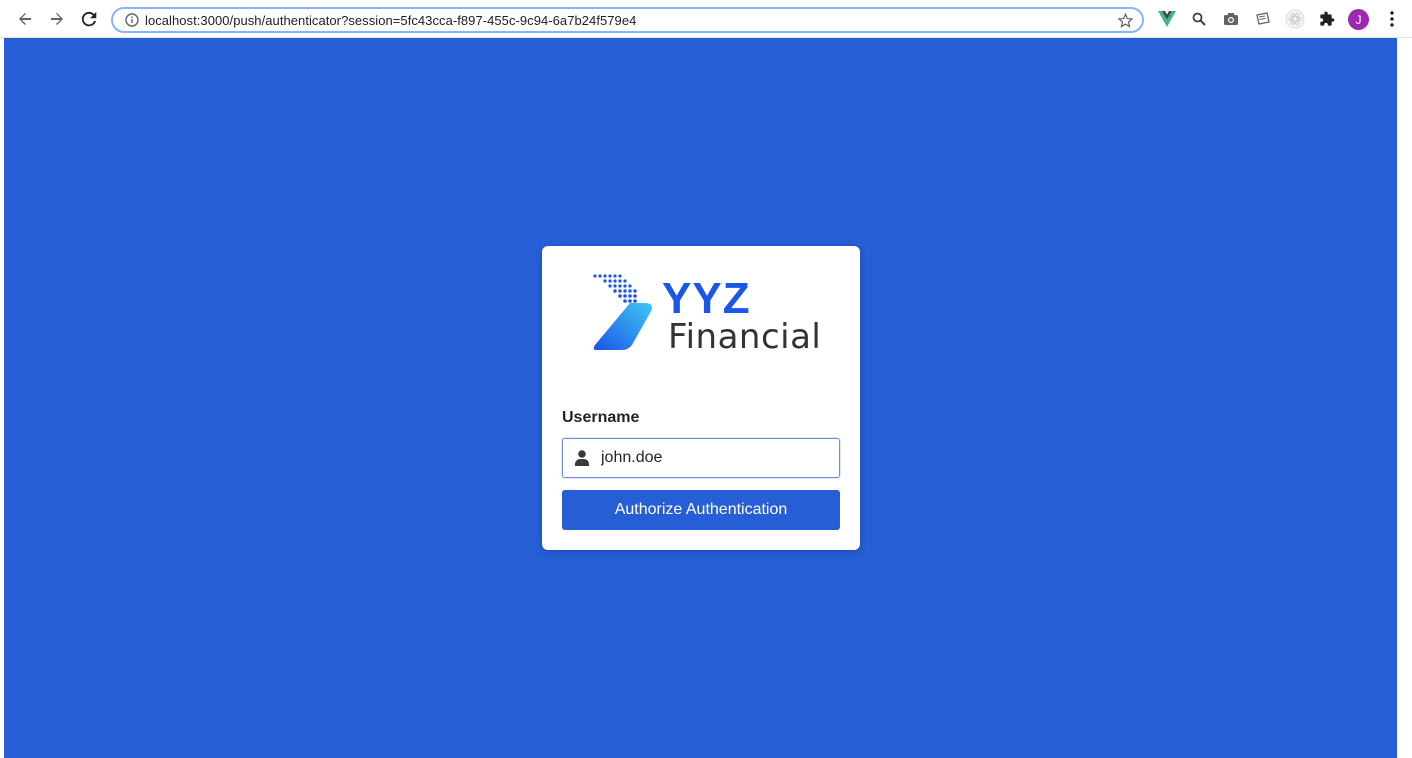  What do you see at coordinates (1392, 19) in the screenshot?
I see `browser-menu-icon` at bounding box center [1392, 19].